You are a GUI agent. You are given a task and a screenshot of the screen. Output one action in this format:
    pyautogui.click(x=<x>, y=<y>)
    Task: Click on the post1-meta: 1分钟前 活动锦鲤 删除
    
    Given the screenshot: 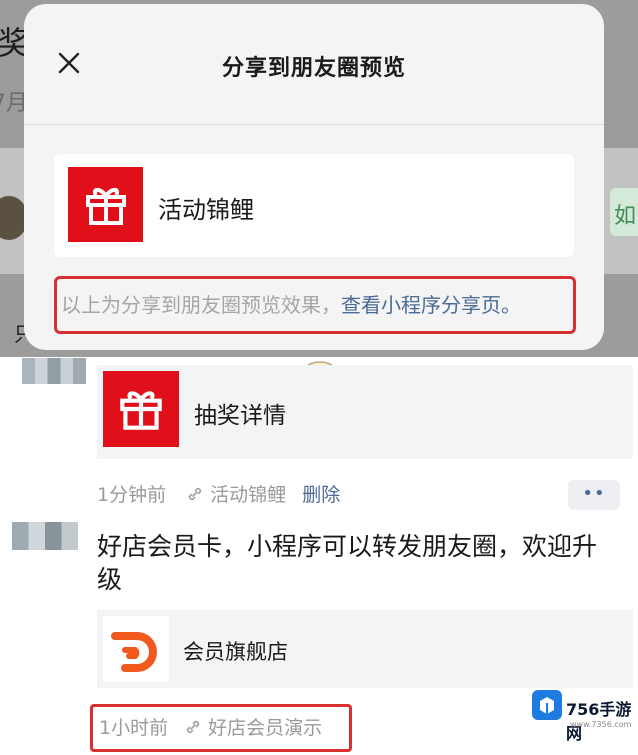 What is the action you would take?
    pyautogui.click(x=218, y=493)
    